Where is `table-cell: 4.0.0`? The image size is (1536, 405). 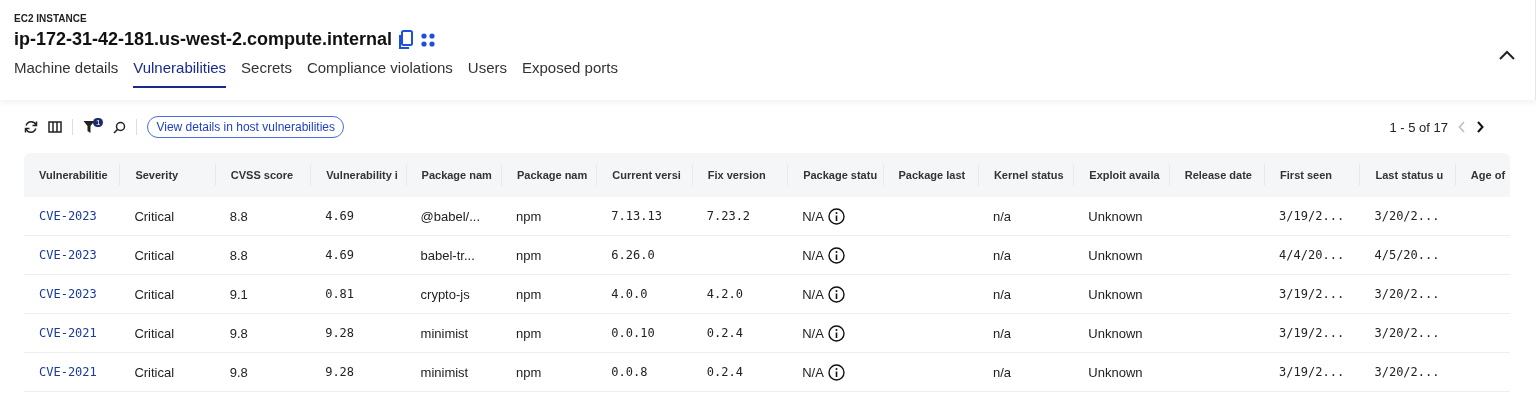
table-cell: 4.0.0 is located at coordinates (629, 294).